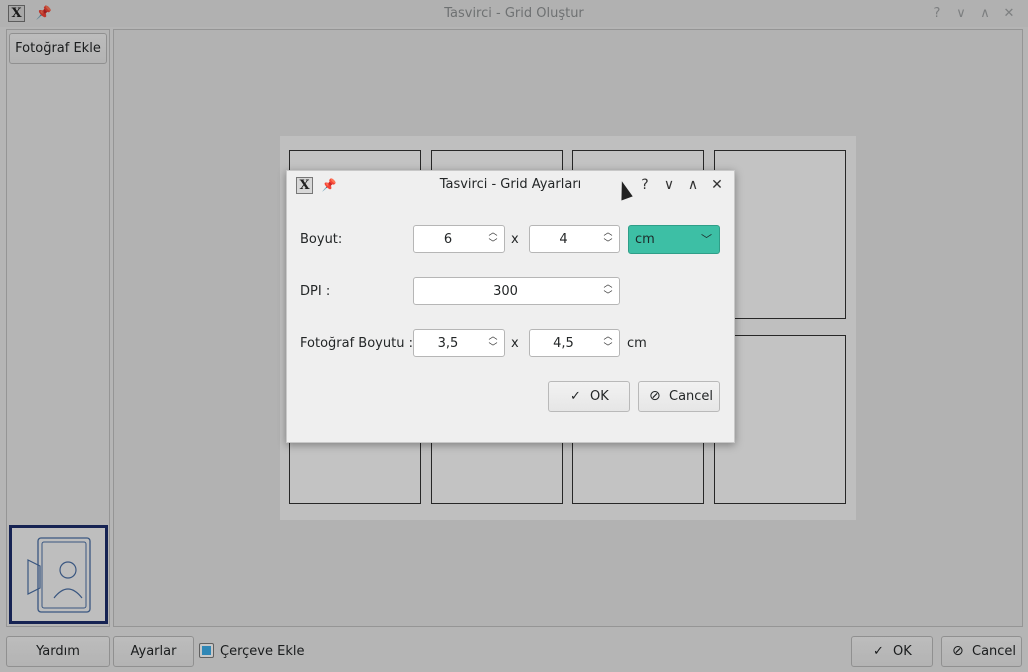 The height and width of the screenshot is (672, 1028). What do you see at coordinates (637, 343) in the screenshot?
I see `photo-unit-label: cm` at bounding box center [637, 343].